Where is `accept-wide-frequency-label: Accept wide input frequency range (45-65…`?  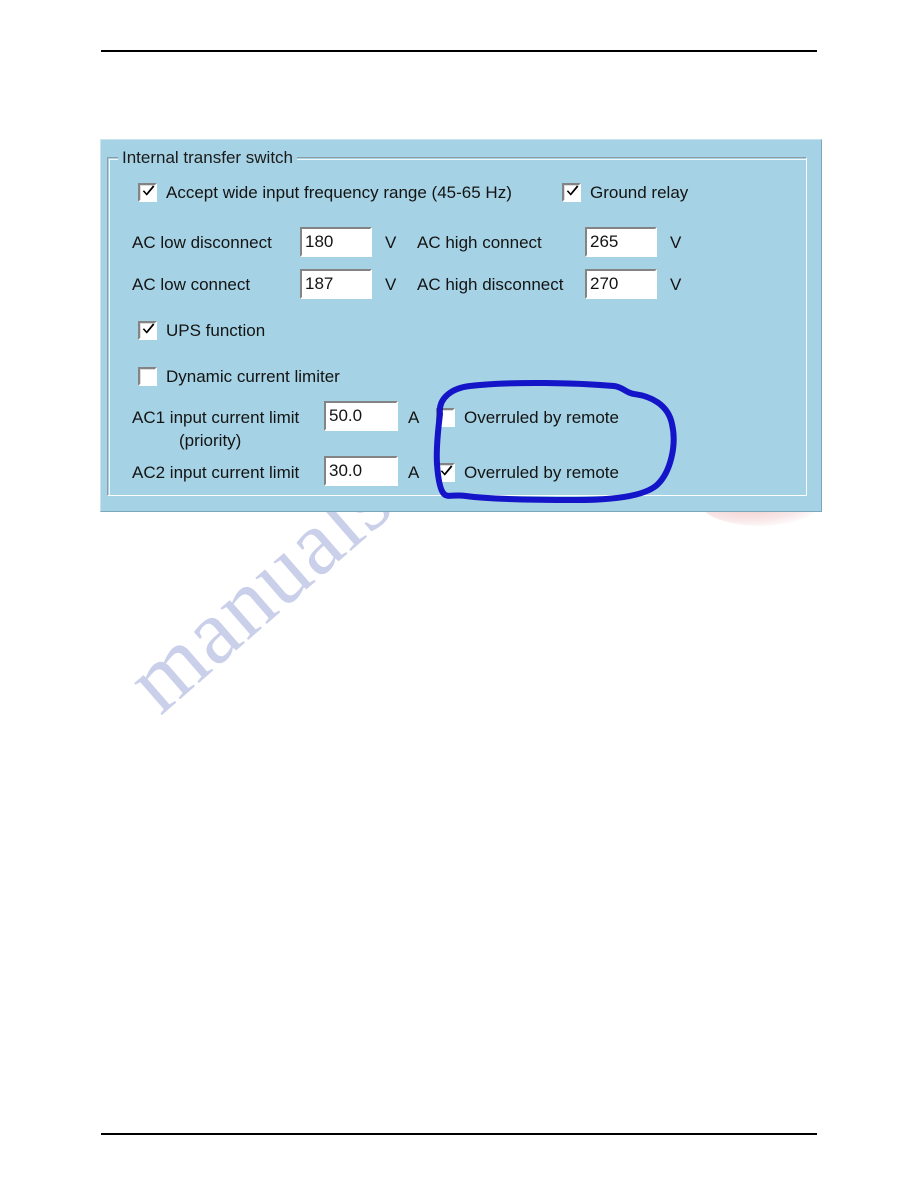
accept-wide-frequency-label: Accept wide input frequency range (45-65… is located at coordinates (339, 192).